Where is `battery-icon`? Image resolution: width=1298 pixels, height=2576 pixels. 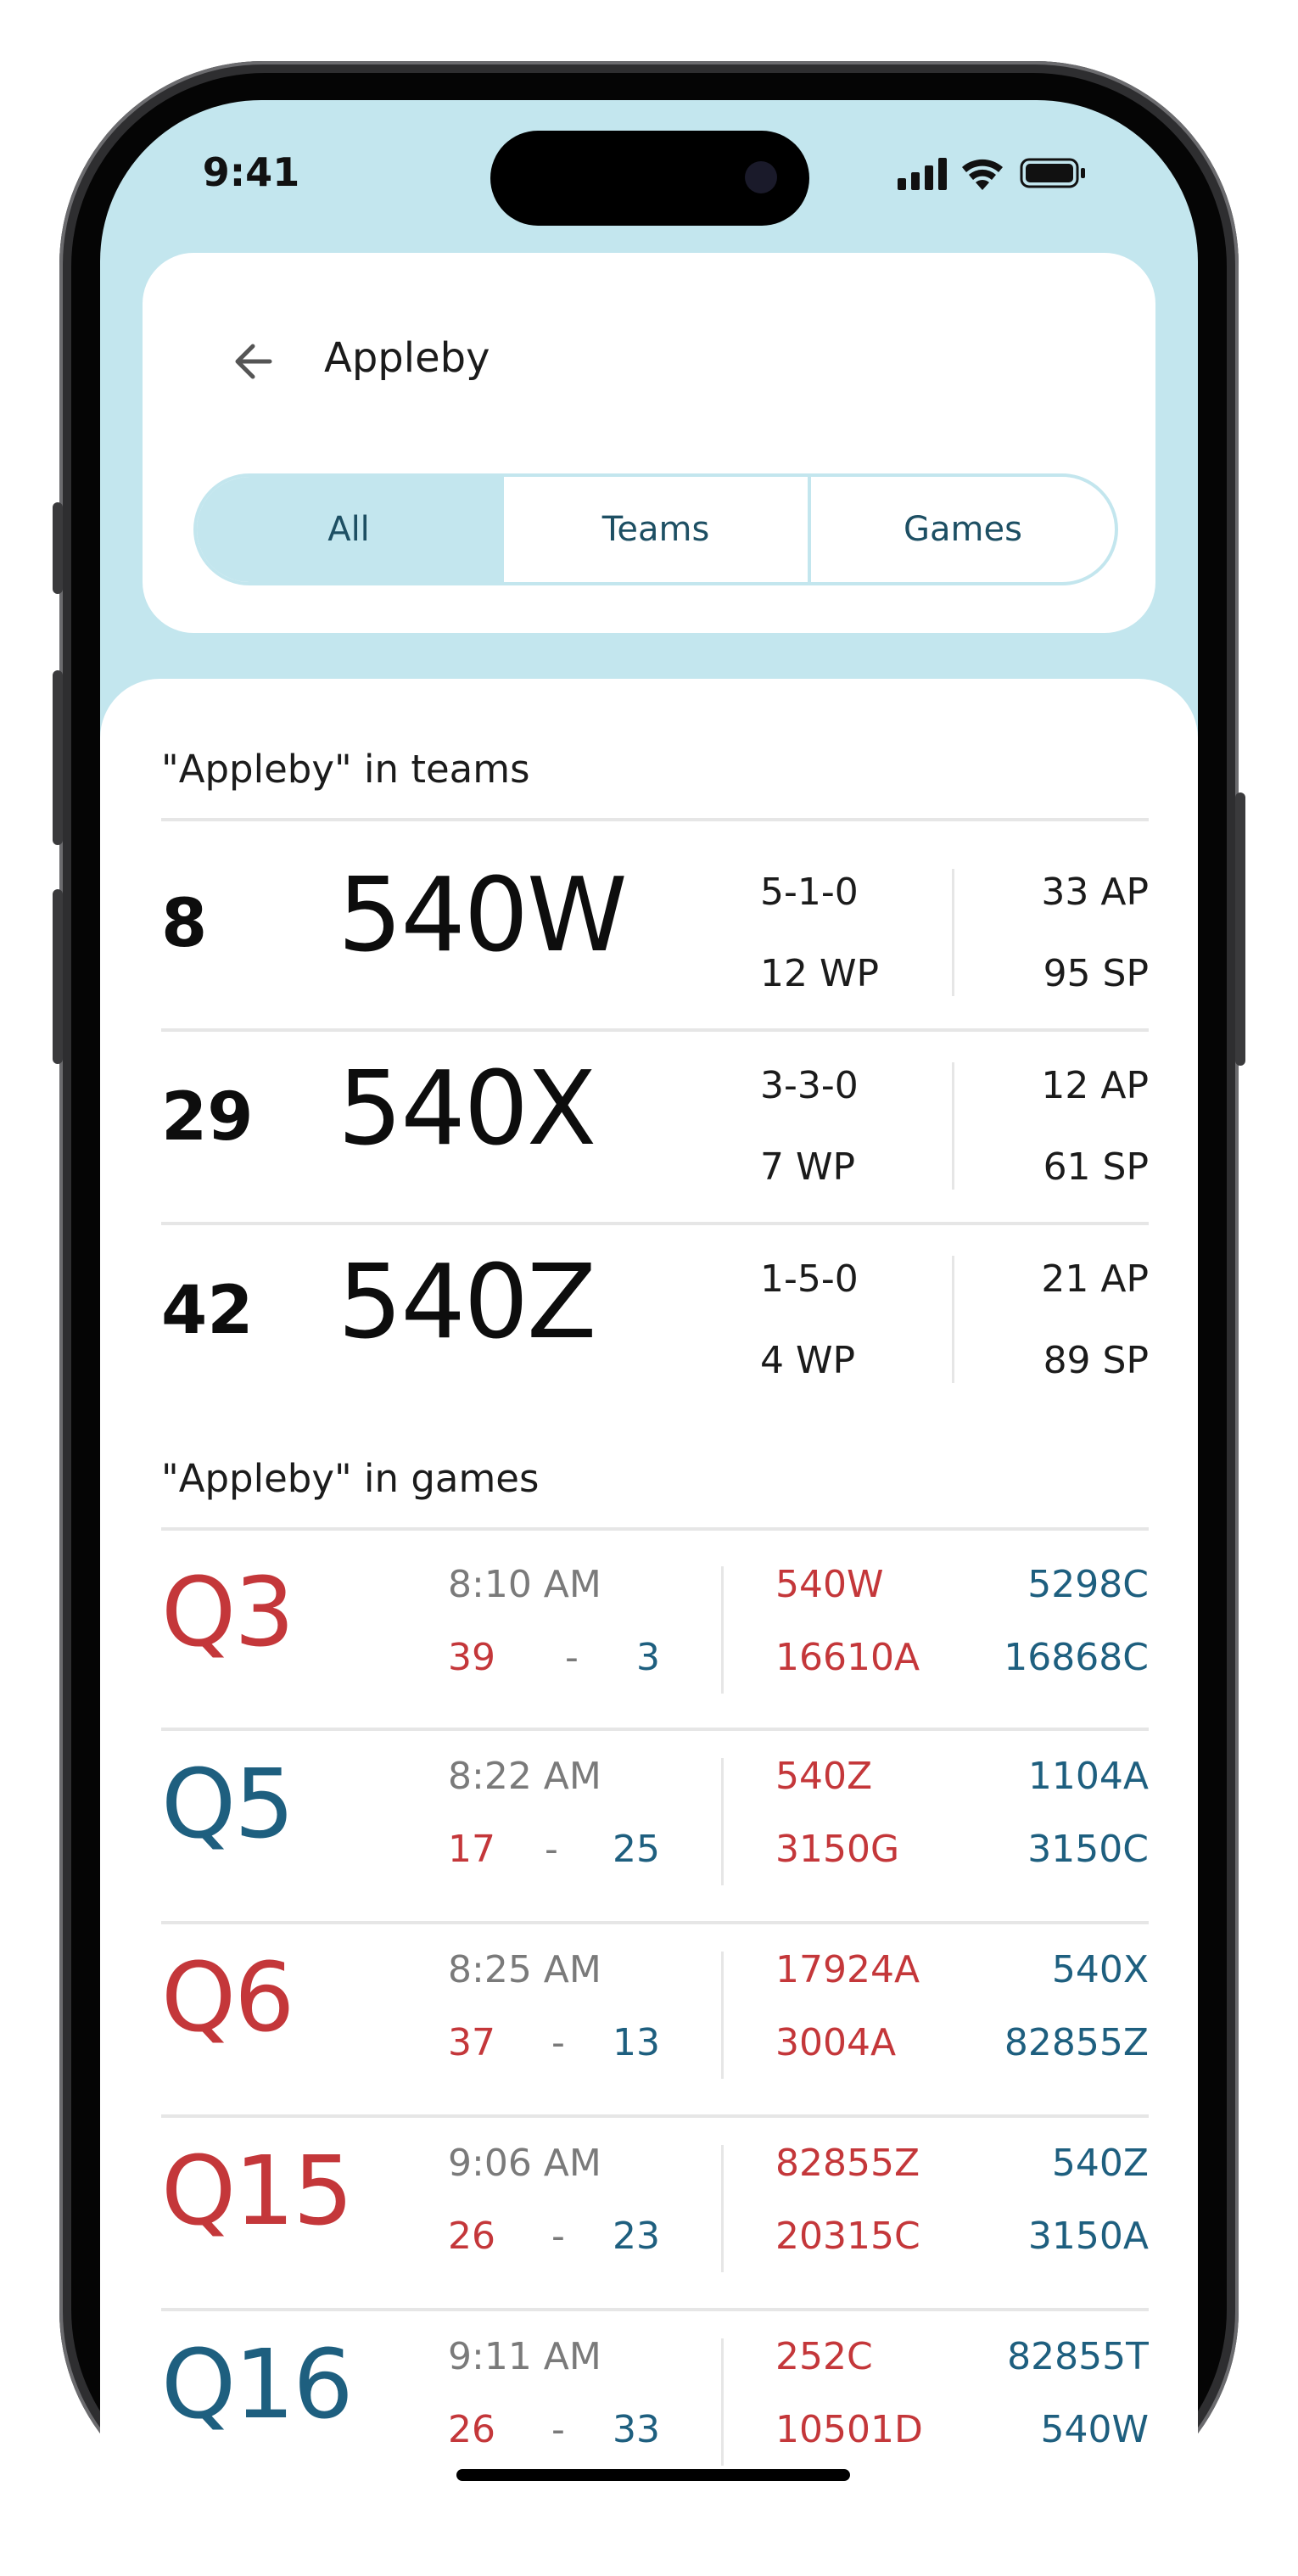
battery-icon is located at coordinates (1052, 173).